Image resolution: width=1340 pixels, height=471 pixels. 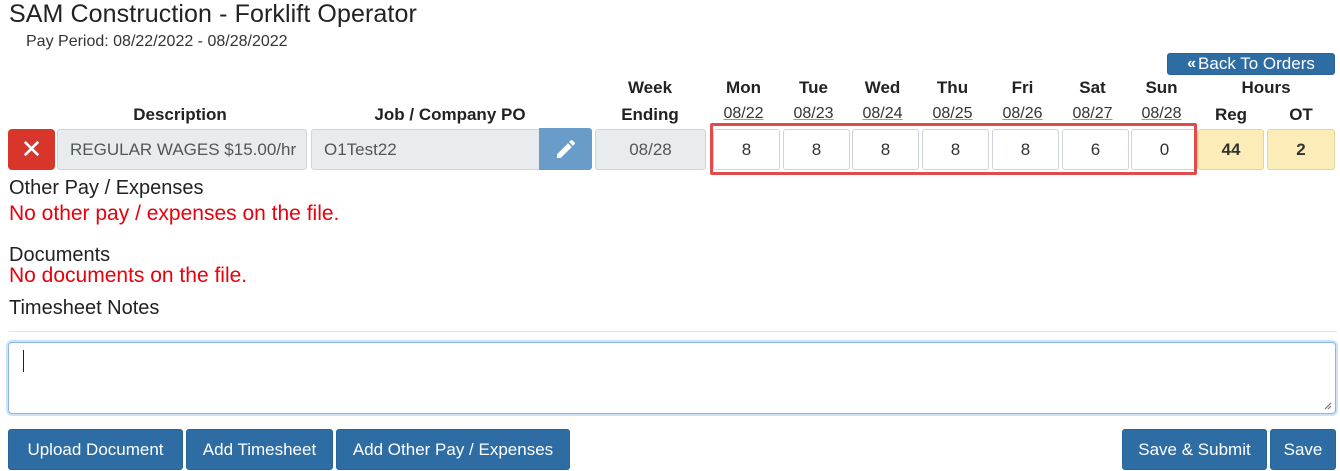 I want to click on day-date-fri: 08/26, so click(x=1022, y=113).